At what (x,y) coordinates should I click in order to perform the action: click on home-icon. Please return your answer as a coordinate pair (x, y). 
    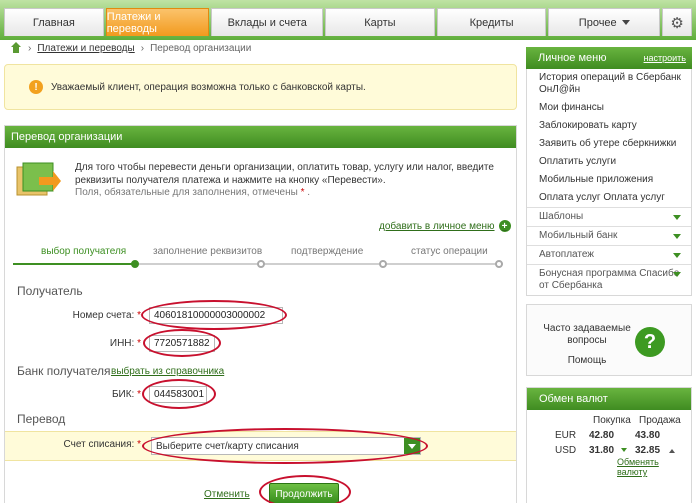
    Looking at the image, I should click on (16, 48).